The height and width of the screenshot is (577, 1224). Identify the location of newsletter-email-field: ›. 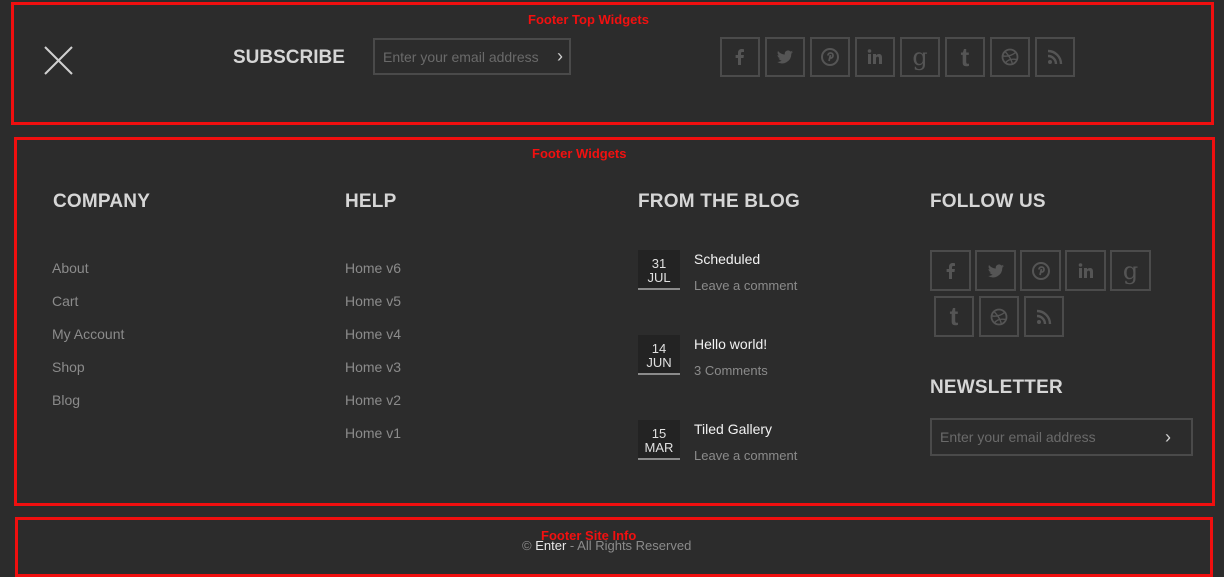
(1061, 437).